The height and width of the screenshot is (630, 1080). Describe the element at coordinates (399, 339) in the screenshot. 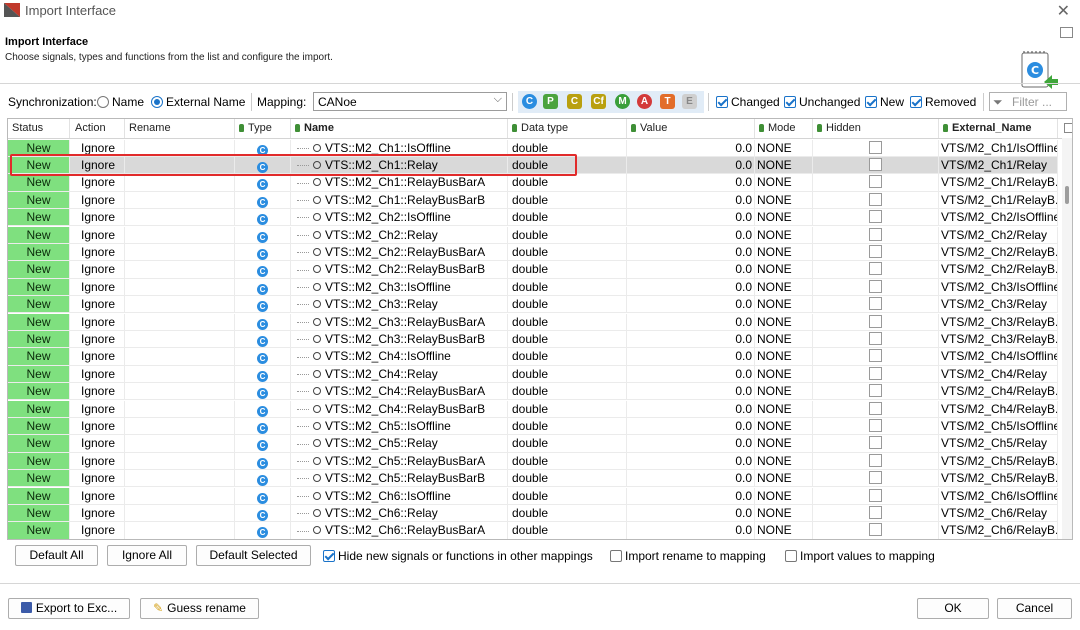

I see `name-cell: VTS::M2_Ch3::RelayBusBarB` at that location.